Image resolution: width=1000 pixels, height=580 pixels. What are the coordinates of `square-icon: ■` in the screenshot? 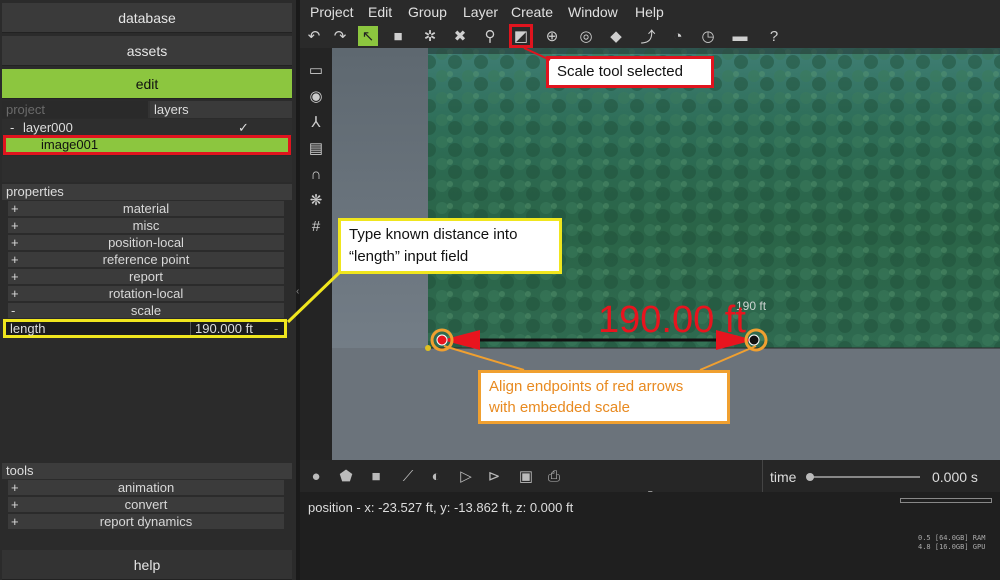 It's located at (376, 476).